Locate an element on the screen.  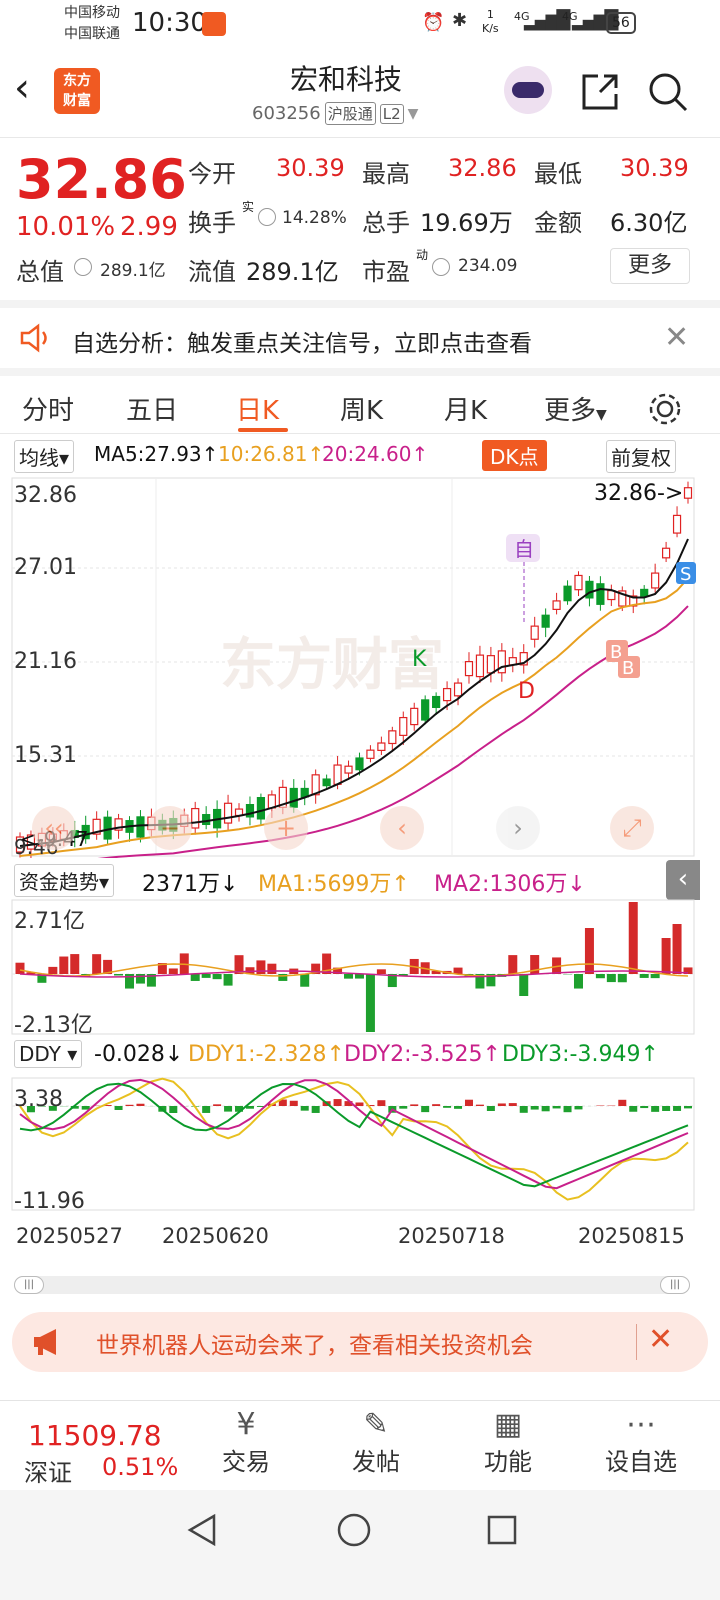
share-icon is located at coordinates (600, 92).